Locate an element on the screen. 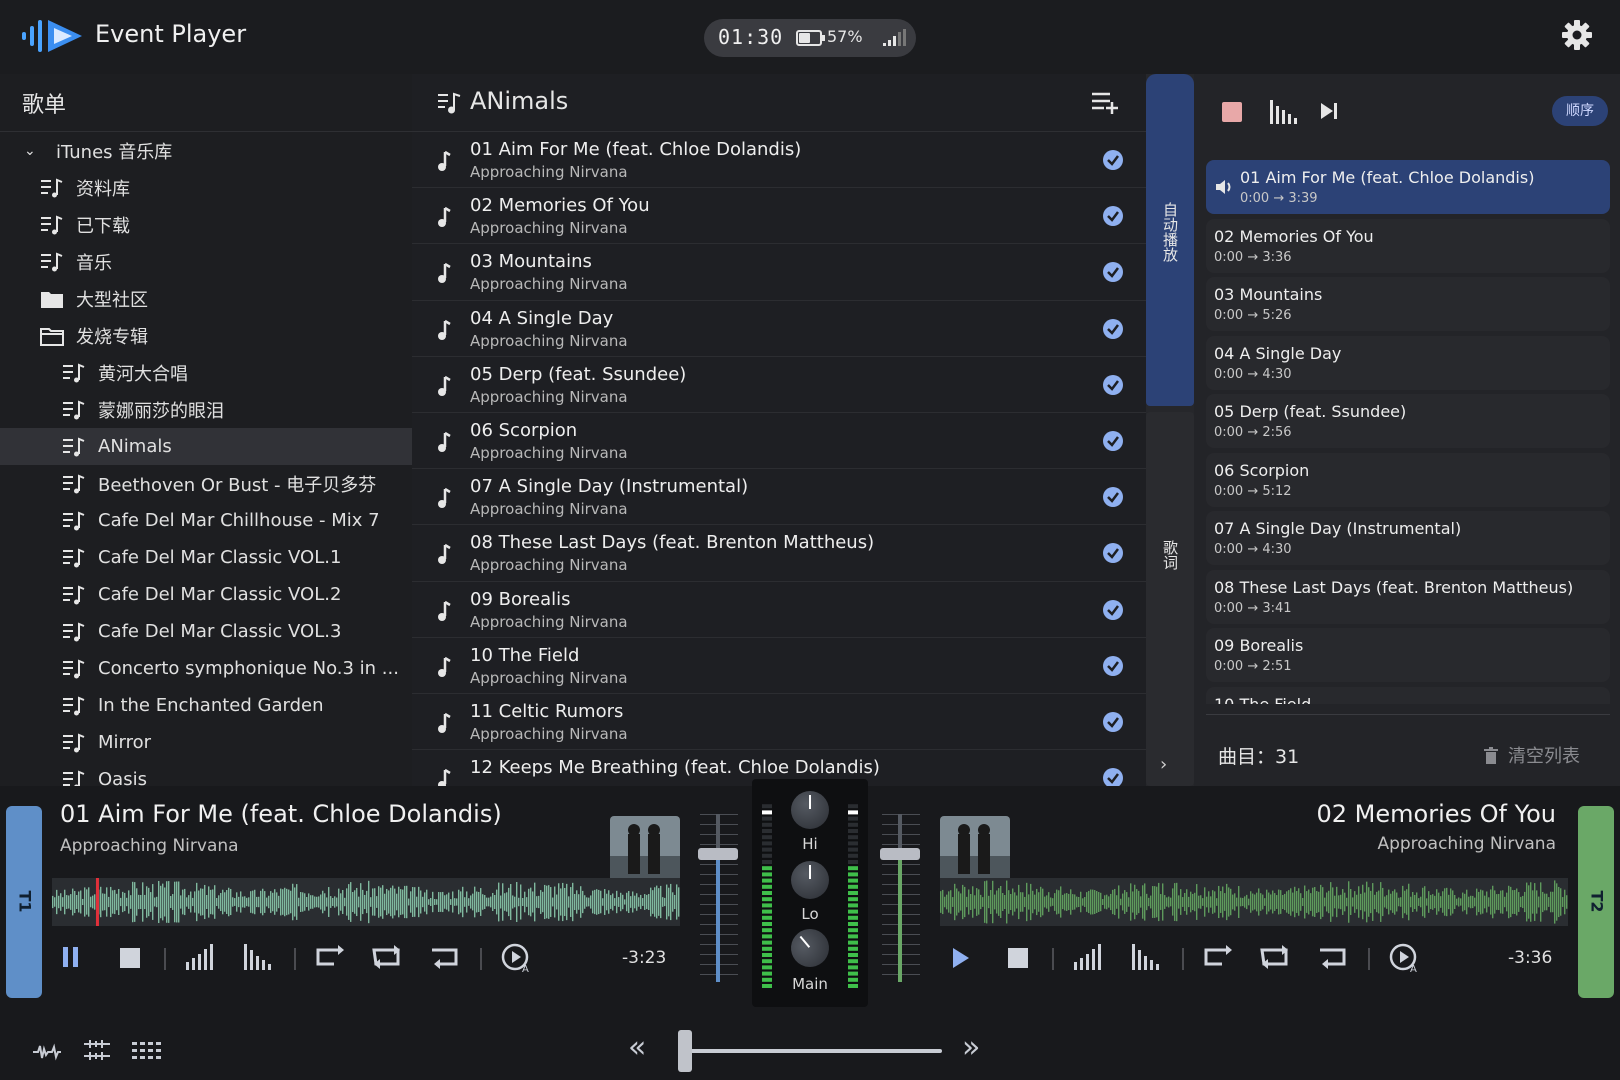 The image size is (1620, 1080). library-item: 音乐 is located at coordinates (206, 261).